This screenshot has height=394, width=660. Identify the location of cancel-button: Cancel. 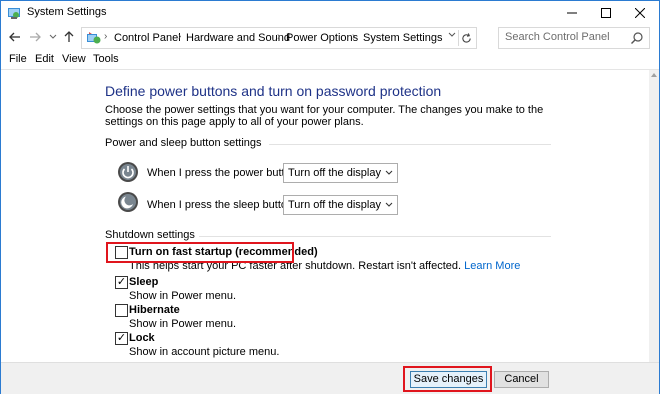
(521, 379).